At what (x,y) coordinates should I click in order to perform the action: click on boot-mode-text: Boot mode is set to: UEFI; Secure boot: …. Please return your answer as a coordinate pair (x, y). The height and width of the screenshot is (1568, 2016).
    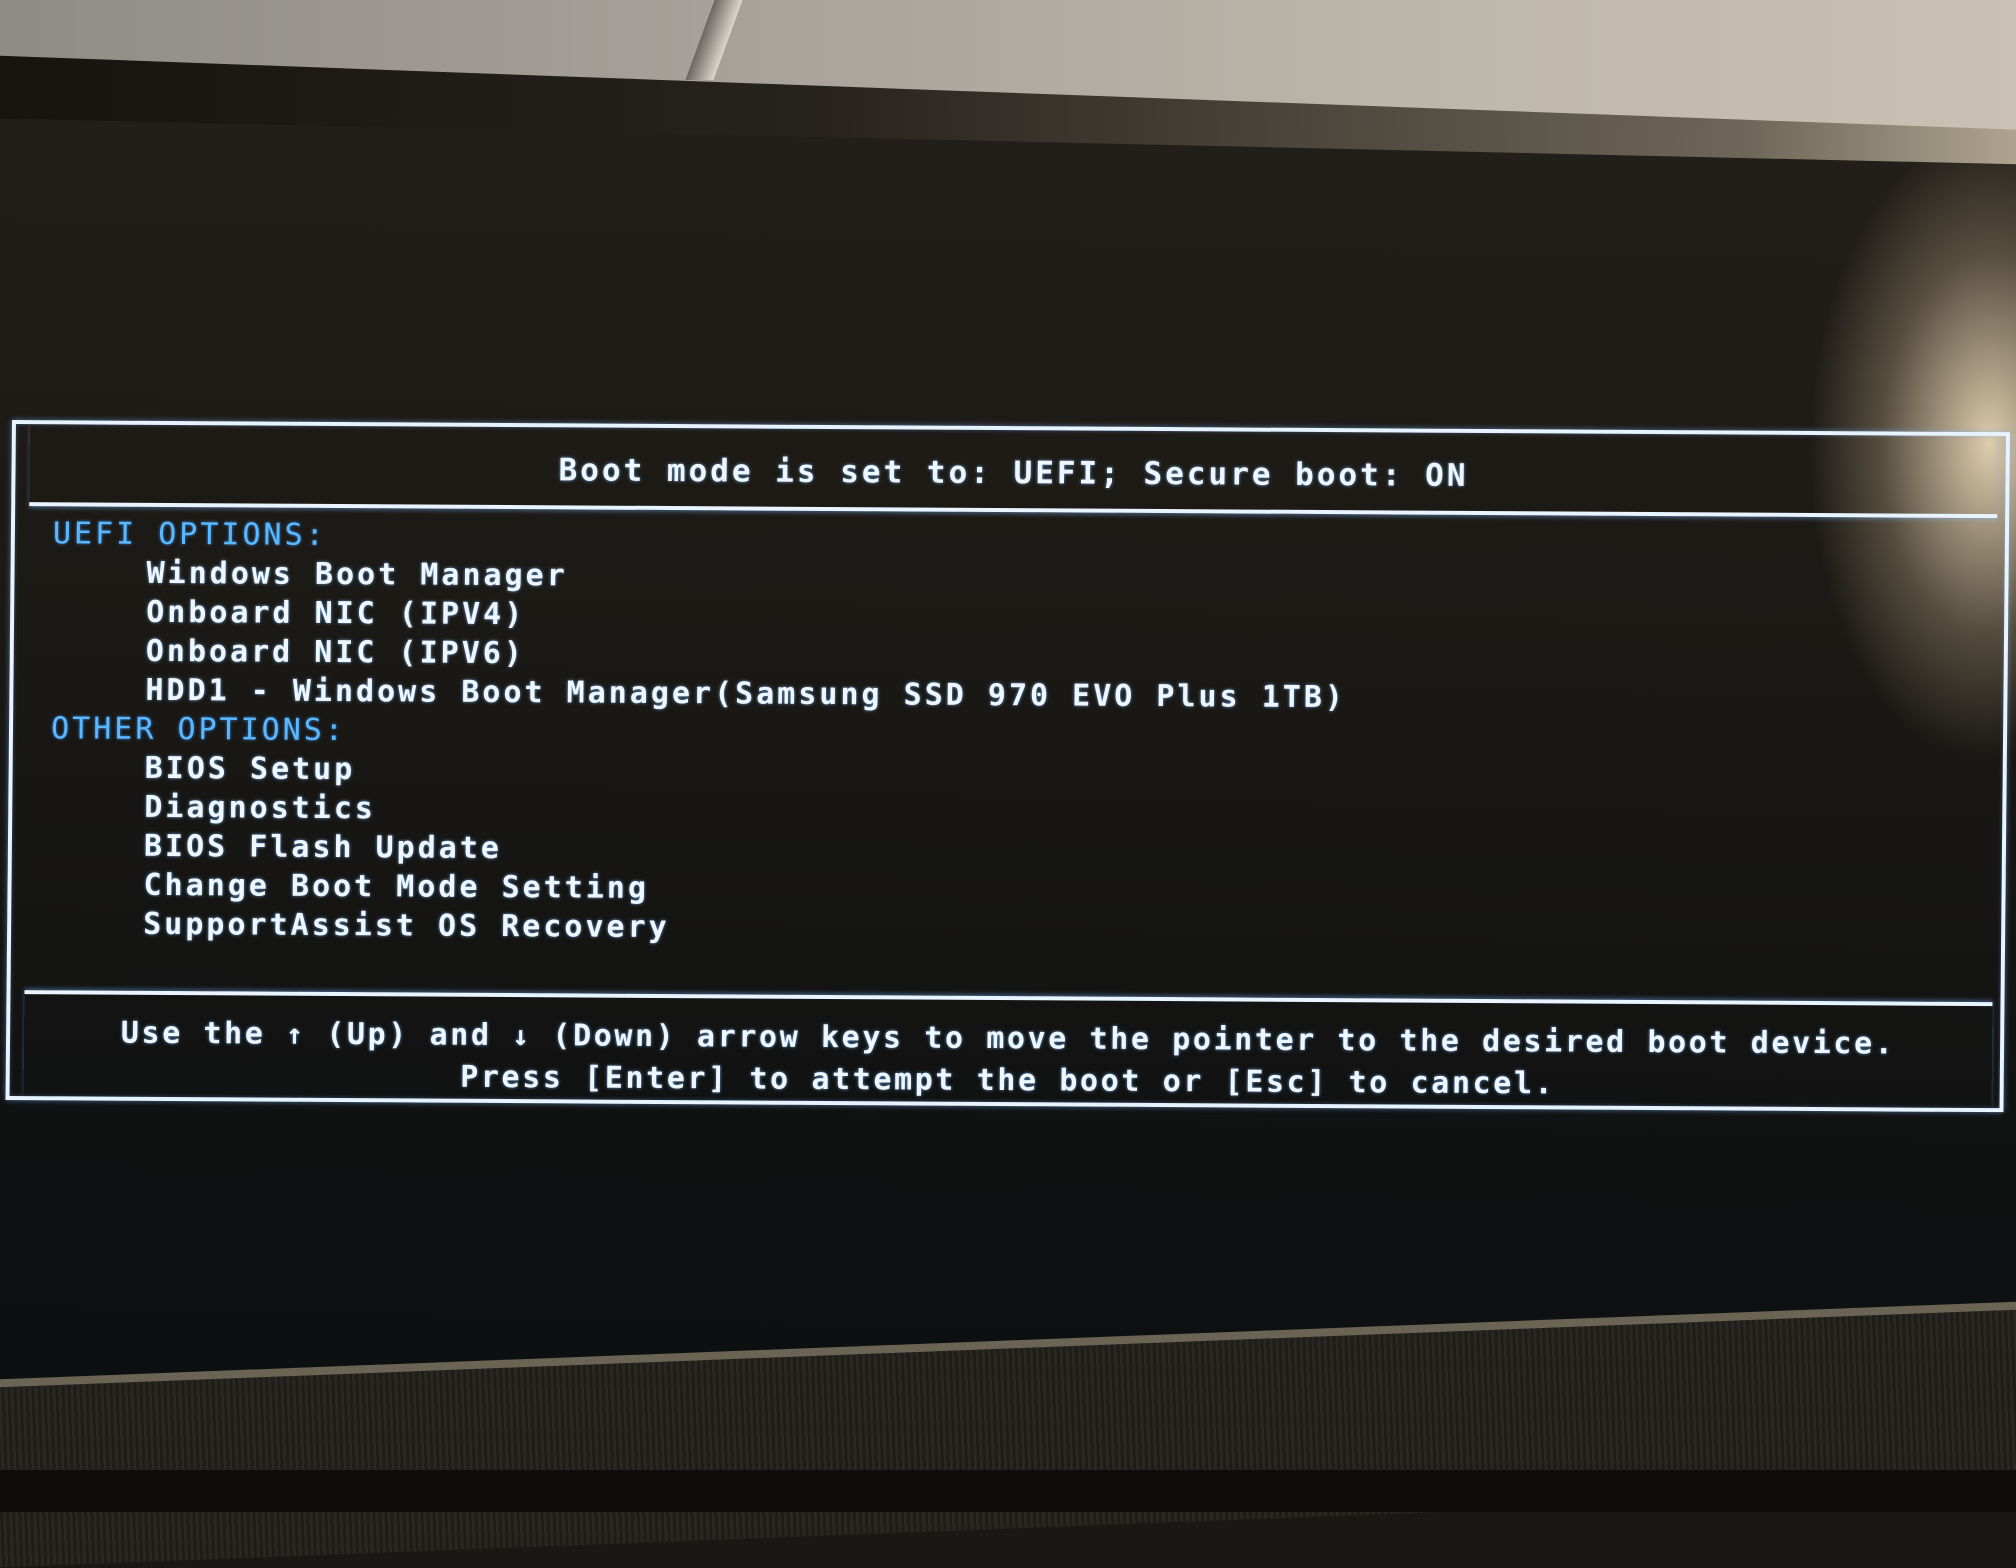
    Looking at the image, I should click on (1013, 473).